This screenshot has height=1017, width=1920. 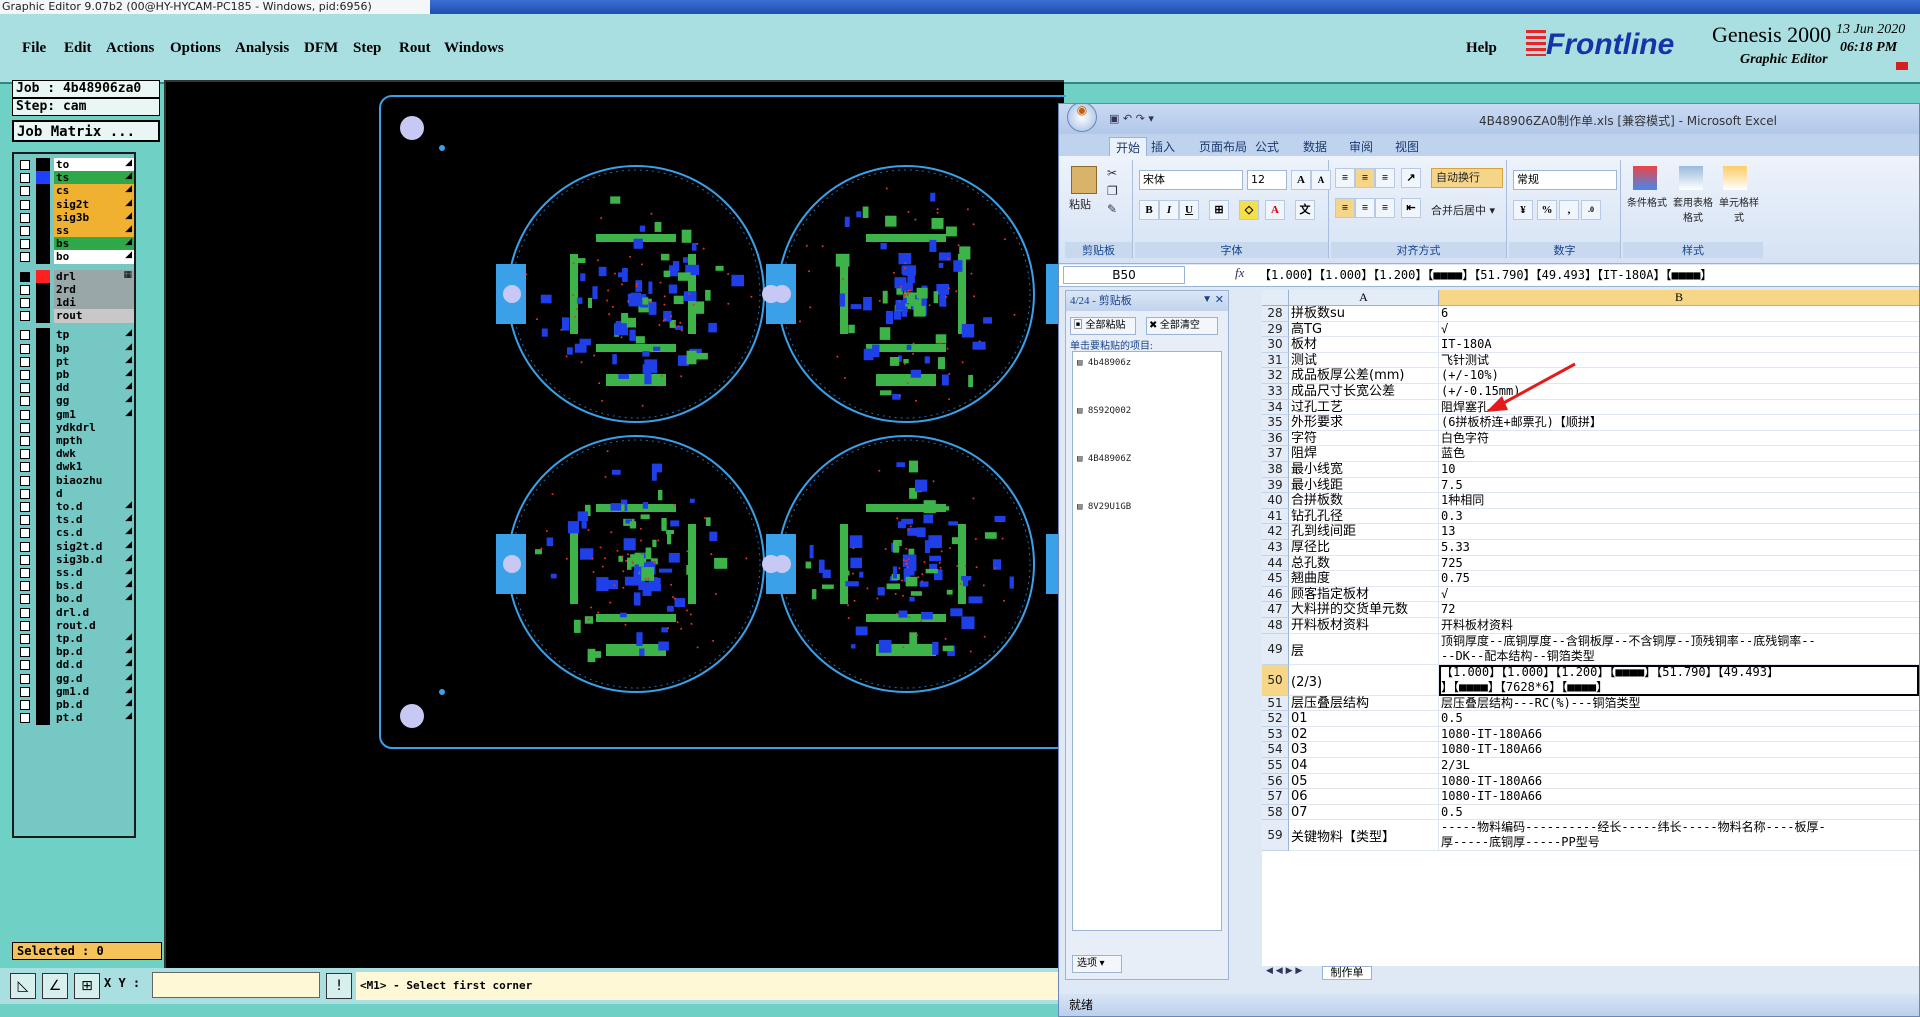 What do you see at coordinates (76, 454) in the screenshot?
I see `layer-row: dwk` at bounding box center [76, 454].